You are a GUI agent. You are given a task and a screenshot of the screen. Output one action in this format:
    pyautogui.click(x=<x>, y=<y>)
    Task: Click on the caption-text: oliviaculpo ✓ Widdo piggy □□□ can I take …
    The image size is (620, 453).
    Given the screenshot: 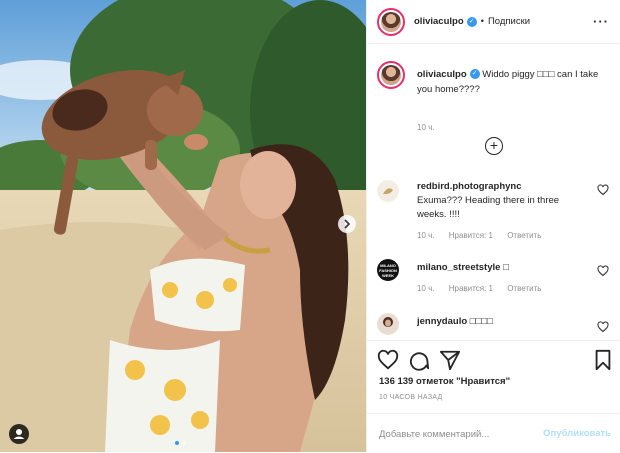 What is the action you would take?
    pyautogui.click(x=512, y=82)
    